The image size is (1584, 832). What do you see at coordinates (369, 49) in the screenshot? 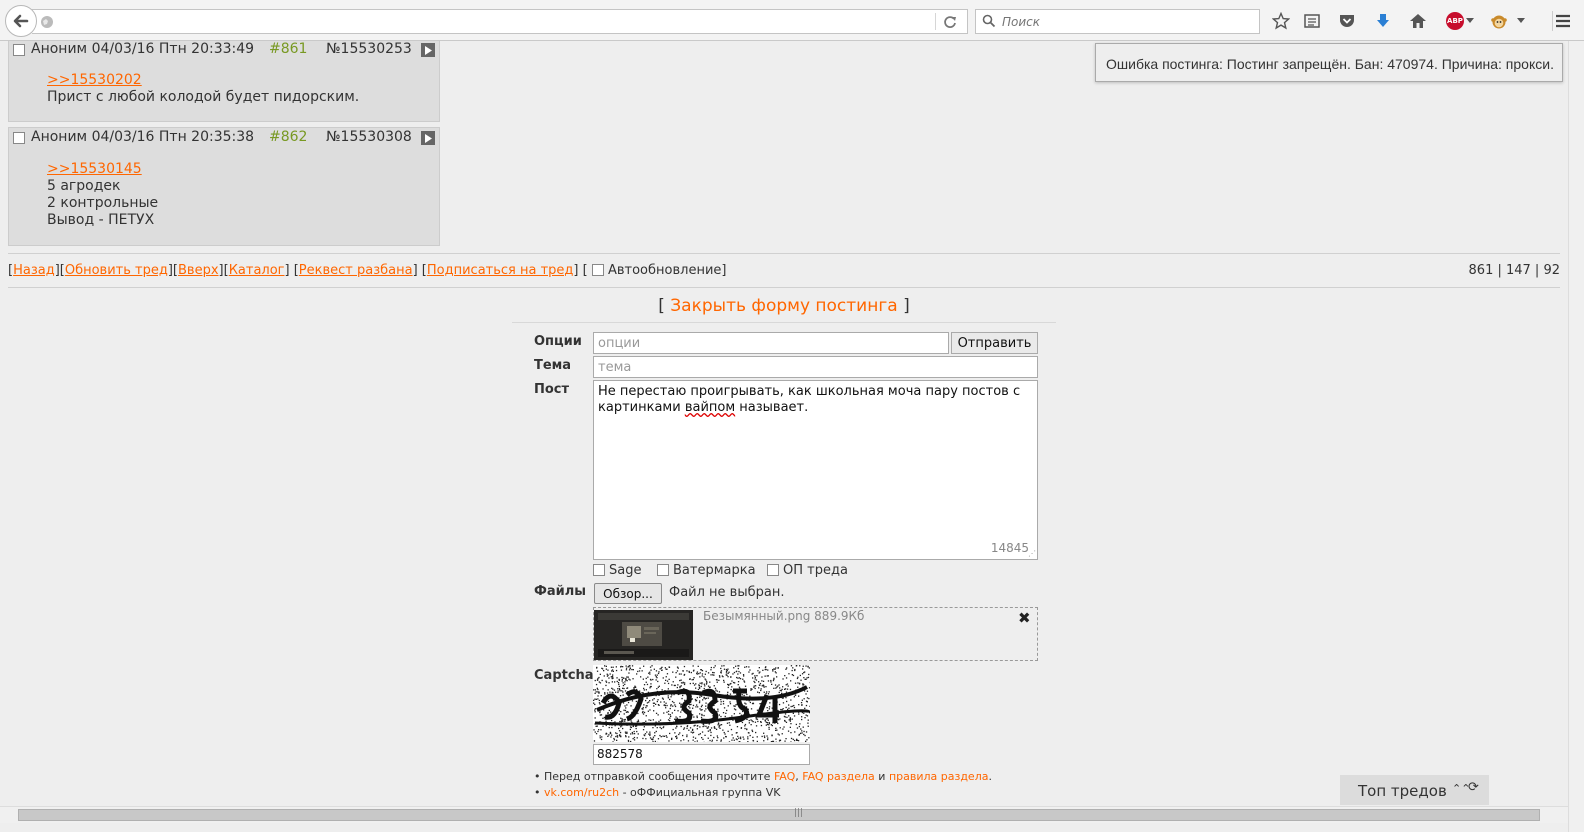
I see `post-id: №15530253` at bounding box center [369, 49].